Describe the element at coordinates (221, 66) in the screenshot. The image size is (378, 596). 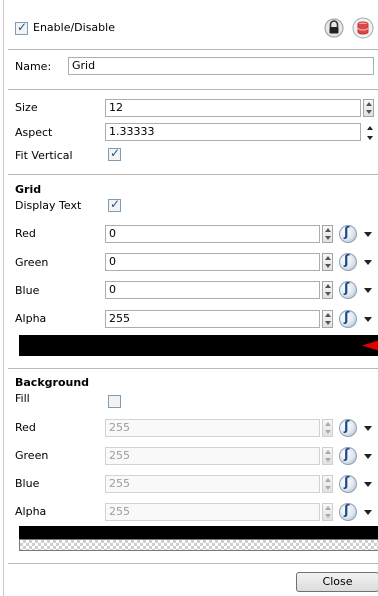
I see `name-field: Grid` at that location.